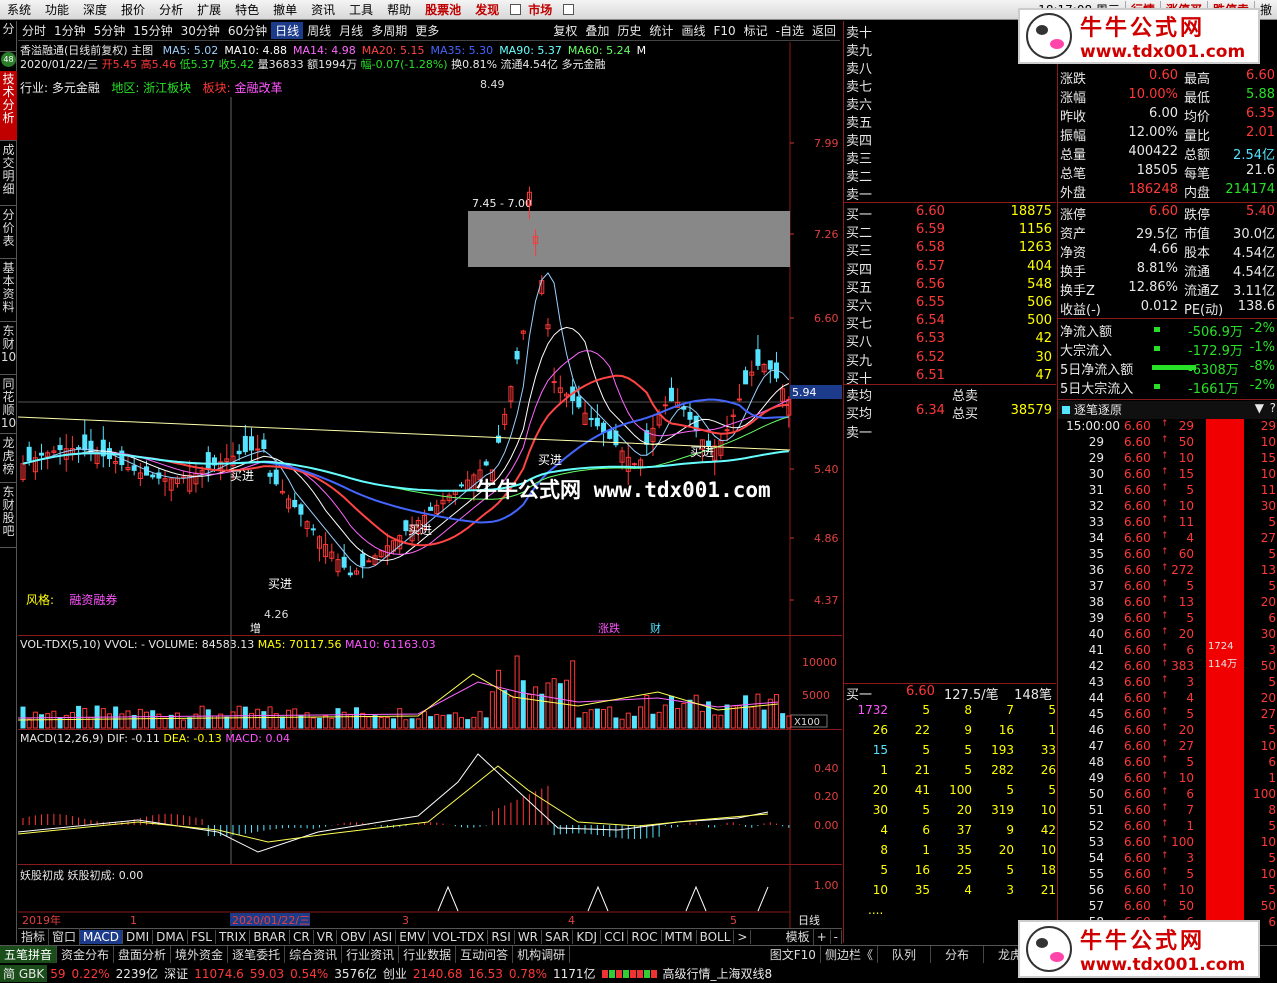 This screenshot has width=1277, height=983. What do you see at coordinates (615, 936) in the screenshot?
I see `indicator-cci: CCI` at bounding box center [615, 936].